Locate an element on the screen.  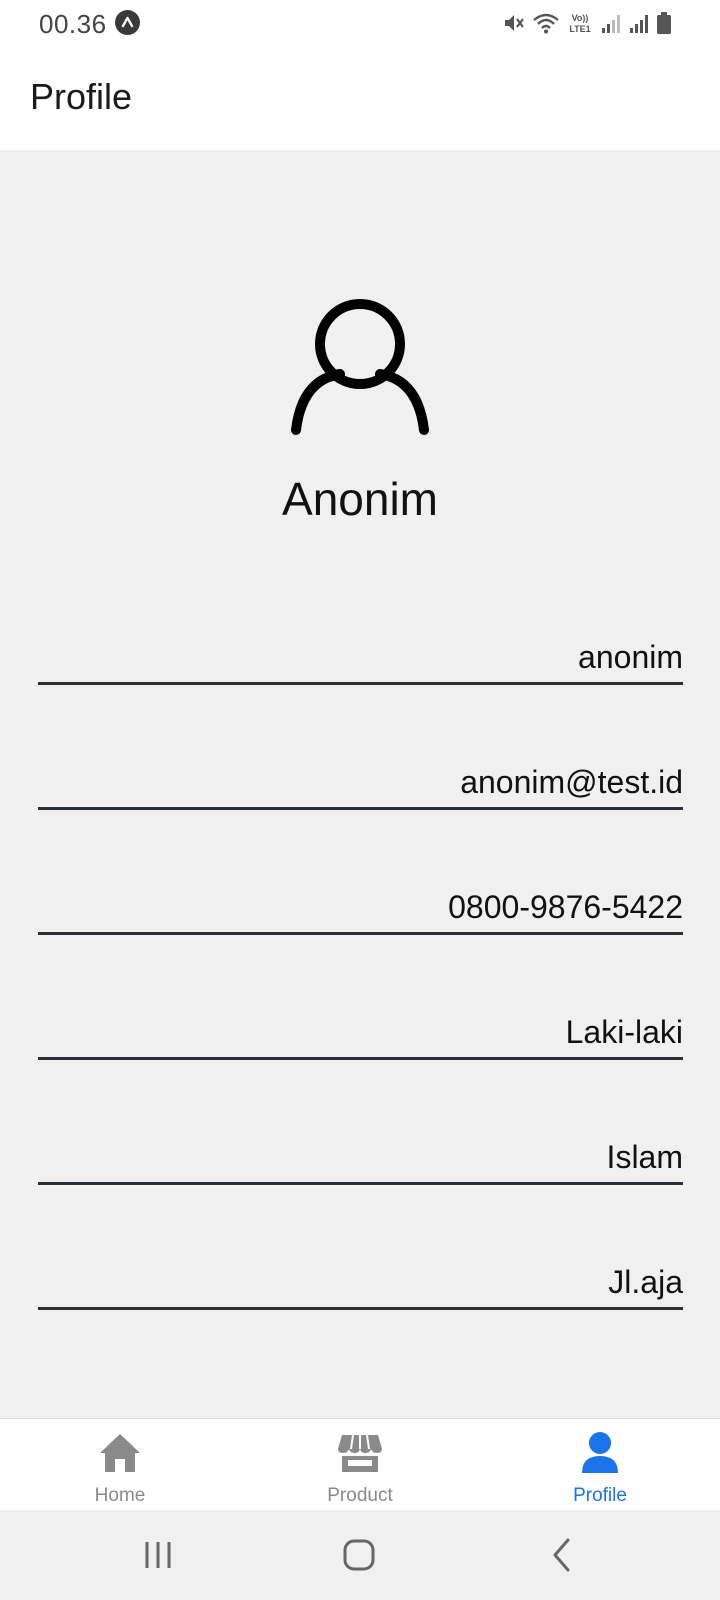
address-value: Jl.aja is located at coordinates (645, 1282).